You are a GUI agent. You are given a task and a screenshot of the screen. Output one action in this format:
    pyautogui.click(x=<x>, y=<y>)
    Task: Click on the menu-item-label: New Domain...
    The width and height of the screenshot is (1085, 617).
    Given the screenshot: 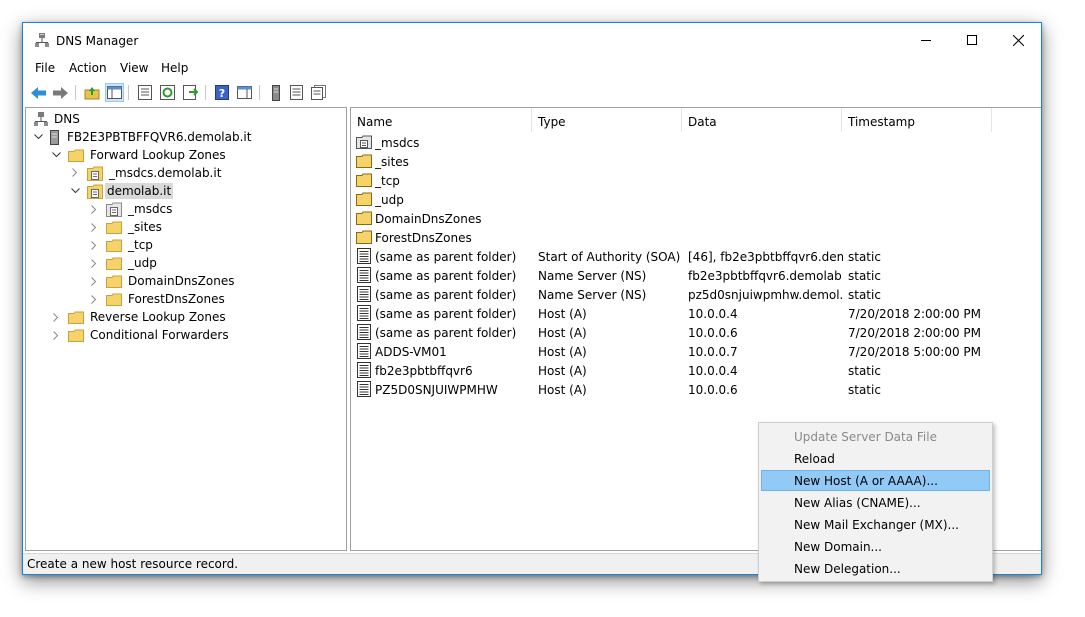 What is the action you would take?
    pyautogui.click(x=838, y=547)
    